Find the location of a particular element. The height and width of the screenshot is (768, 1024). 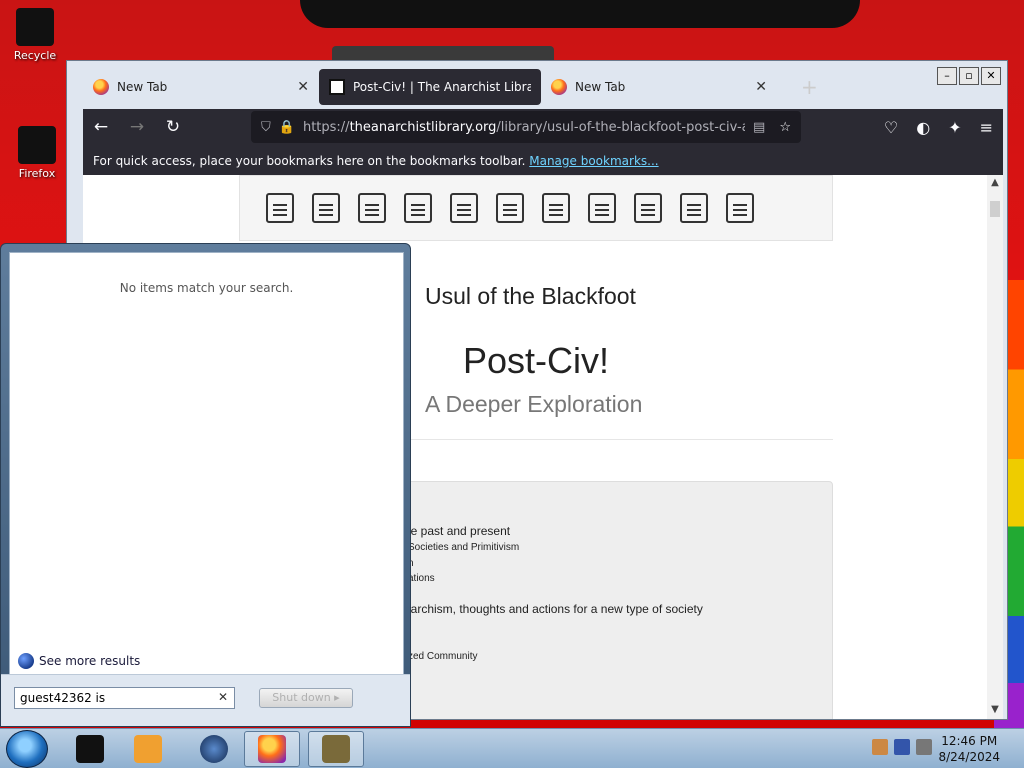

back-arrow-icon: ← is located at coordinates (101, 127).